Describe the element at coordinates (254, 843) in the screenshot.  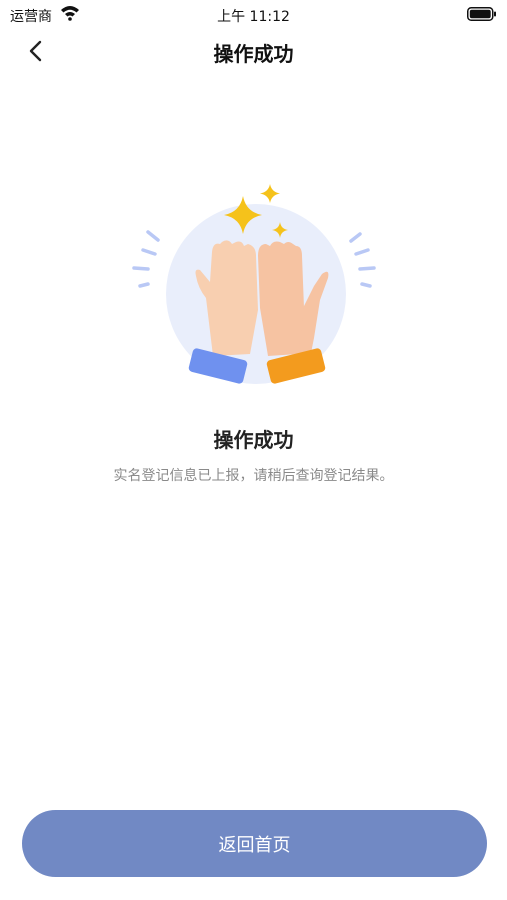
I see `return-home-button: 返回首页` at that location.